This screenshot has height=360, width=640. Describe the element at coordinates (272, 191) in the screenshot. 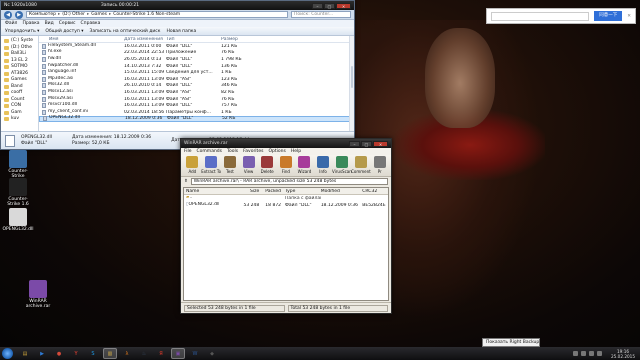

I see `col-packed: Packed` at that location.